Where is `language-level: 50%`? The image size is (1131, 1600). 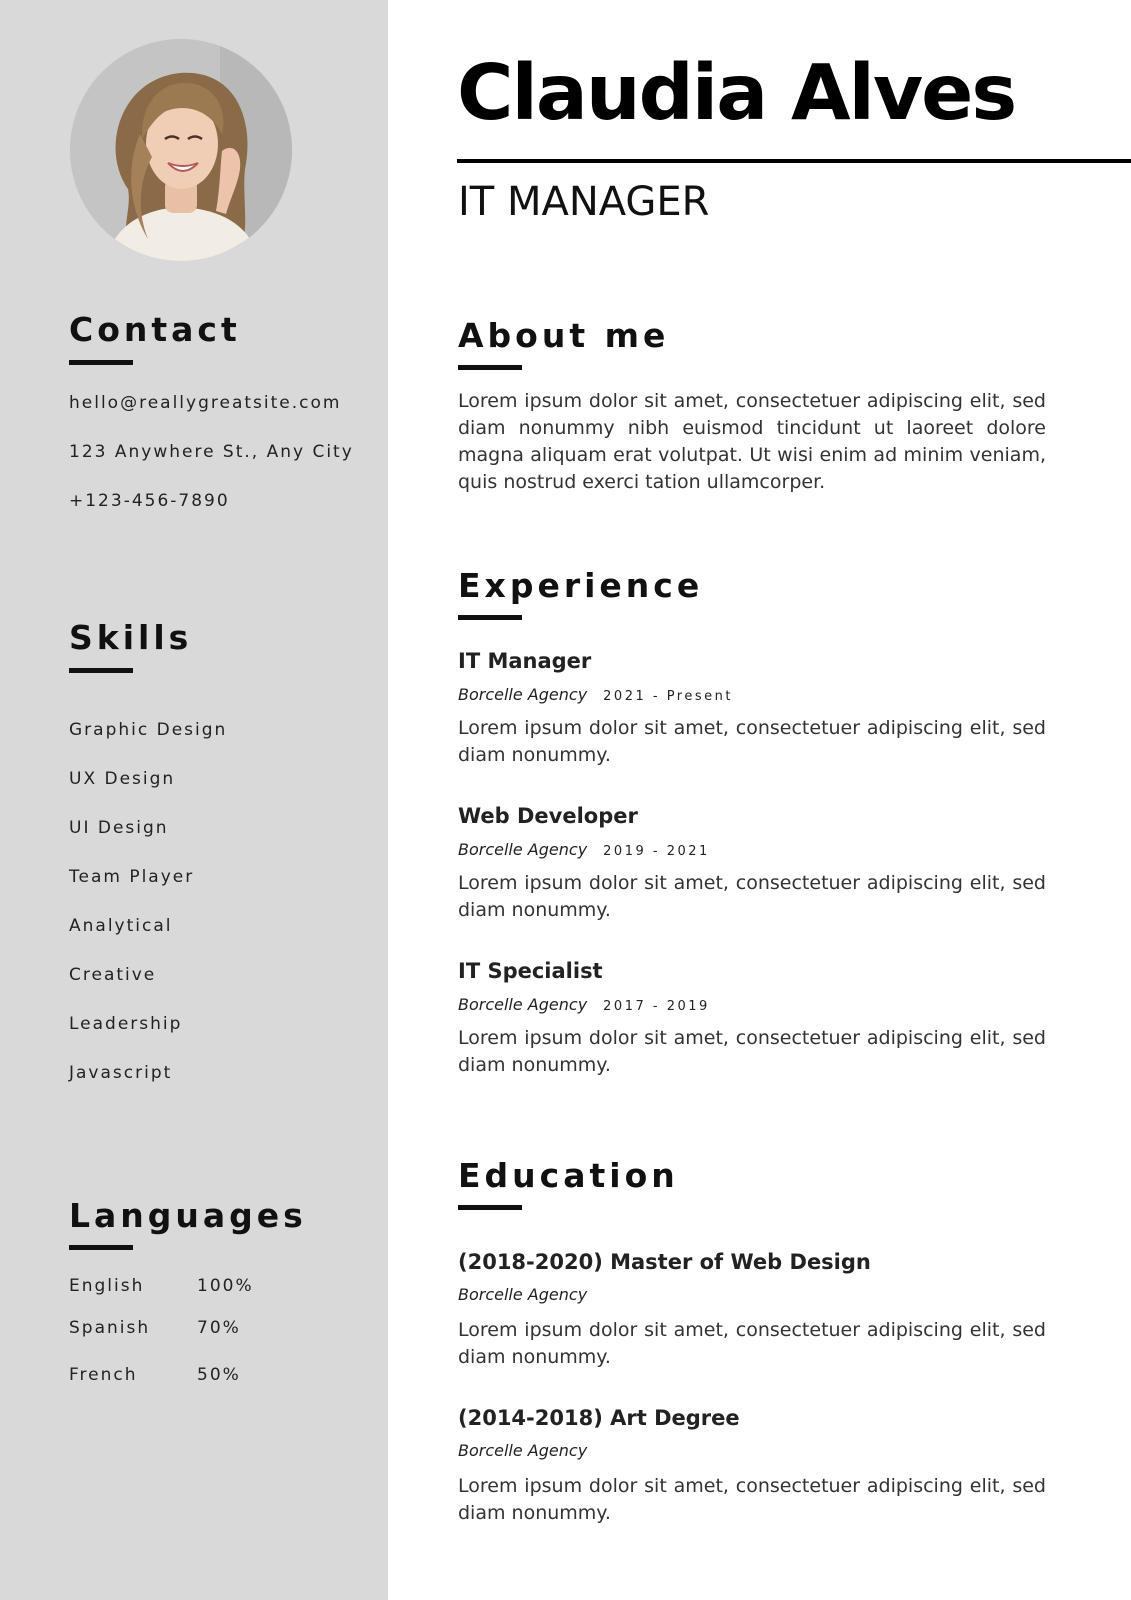 language-level: 50% is located at coordinates (219, 1375).